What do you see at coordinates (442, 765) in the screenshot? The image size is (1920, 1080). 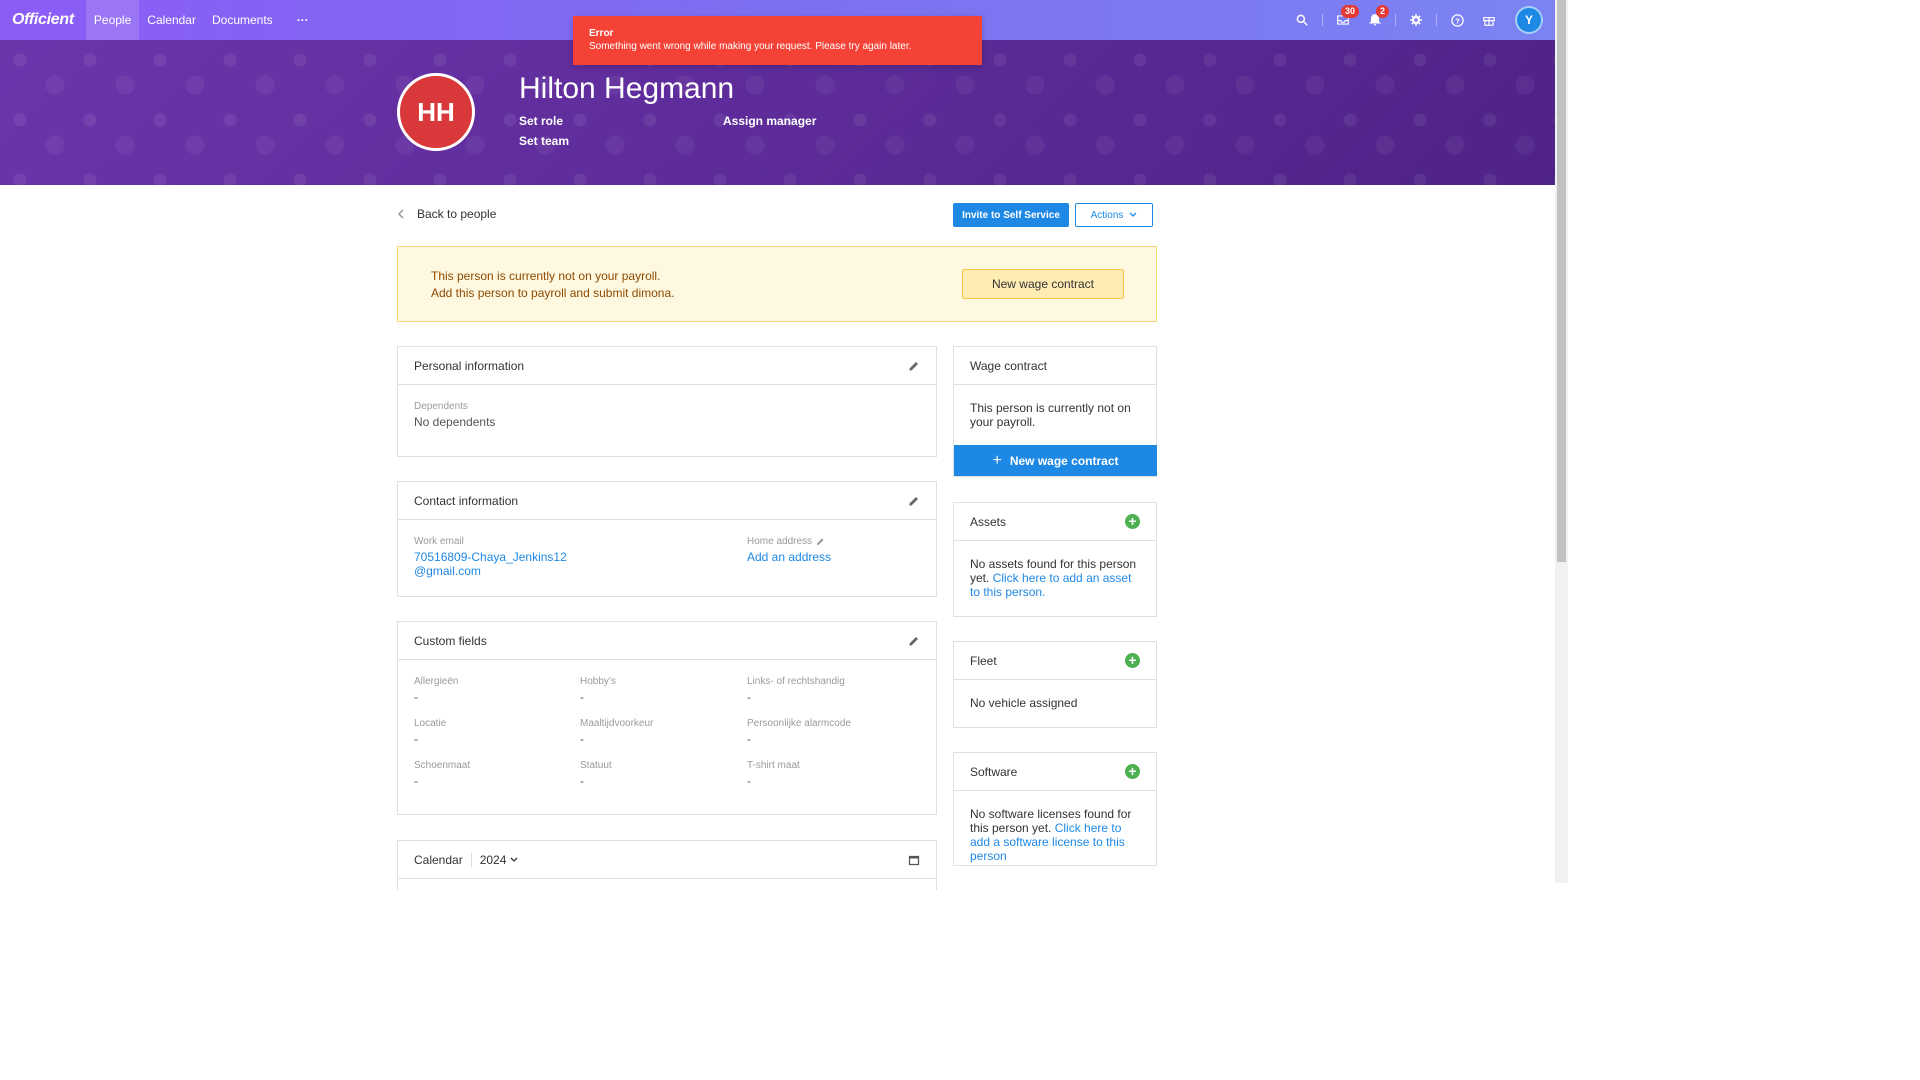 I see `custom-field-label: Schoenmaat` at bounding box center [442, 765].